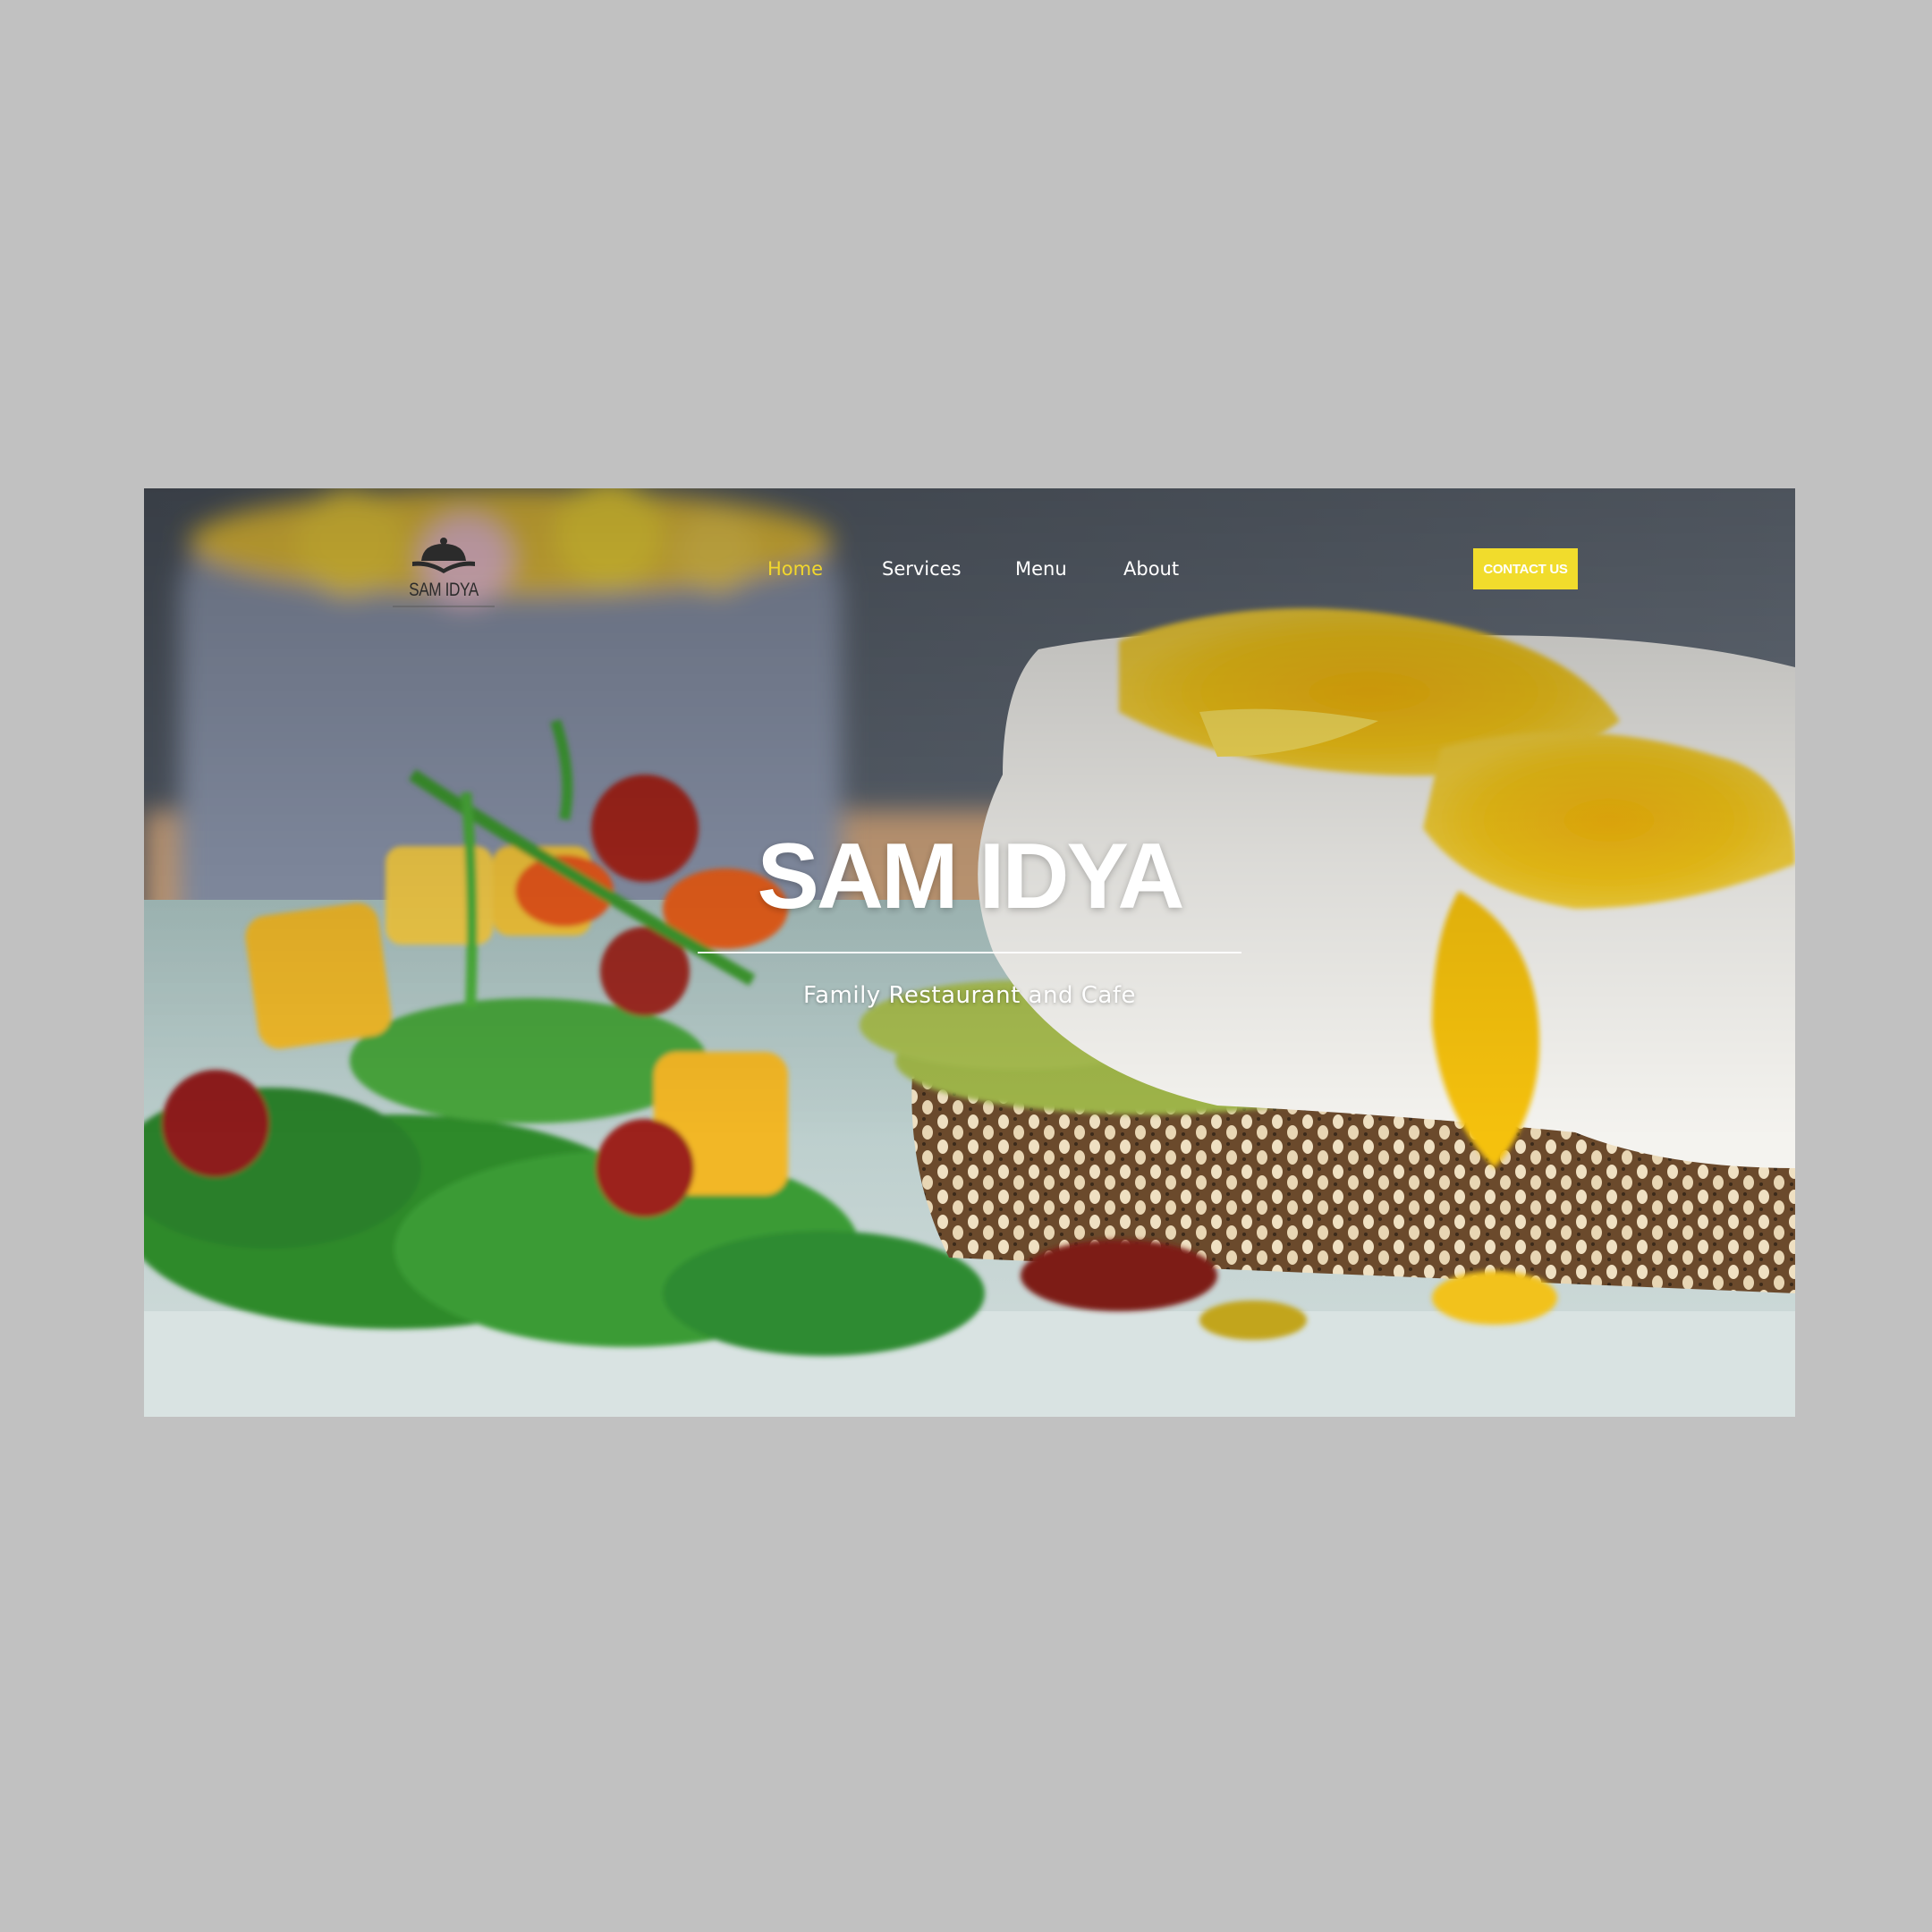 This screenshot has height=1932, width=1932. I want to click on nav-item-menu: Menu, so click(1041, 569).